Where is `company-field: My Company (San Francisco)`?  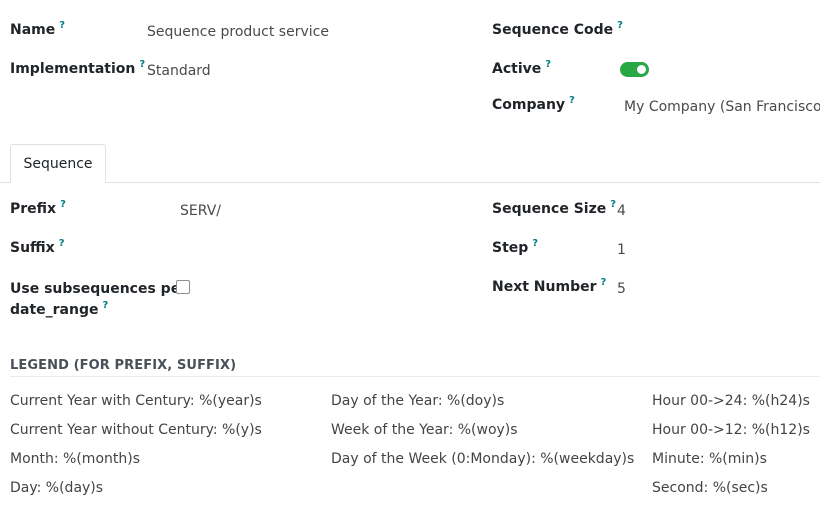 company-field: My Company (San Francisco) is located at coordinates (722, 107).